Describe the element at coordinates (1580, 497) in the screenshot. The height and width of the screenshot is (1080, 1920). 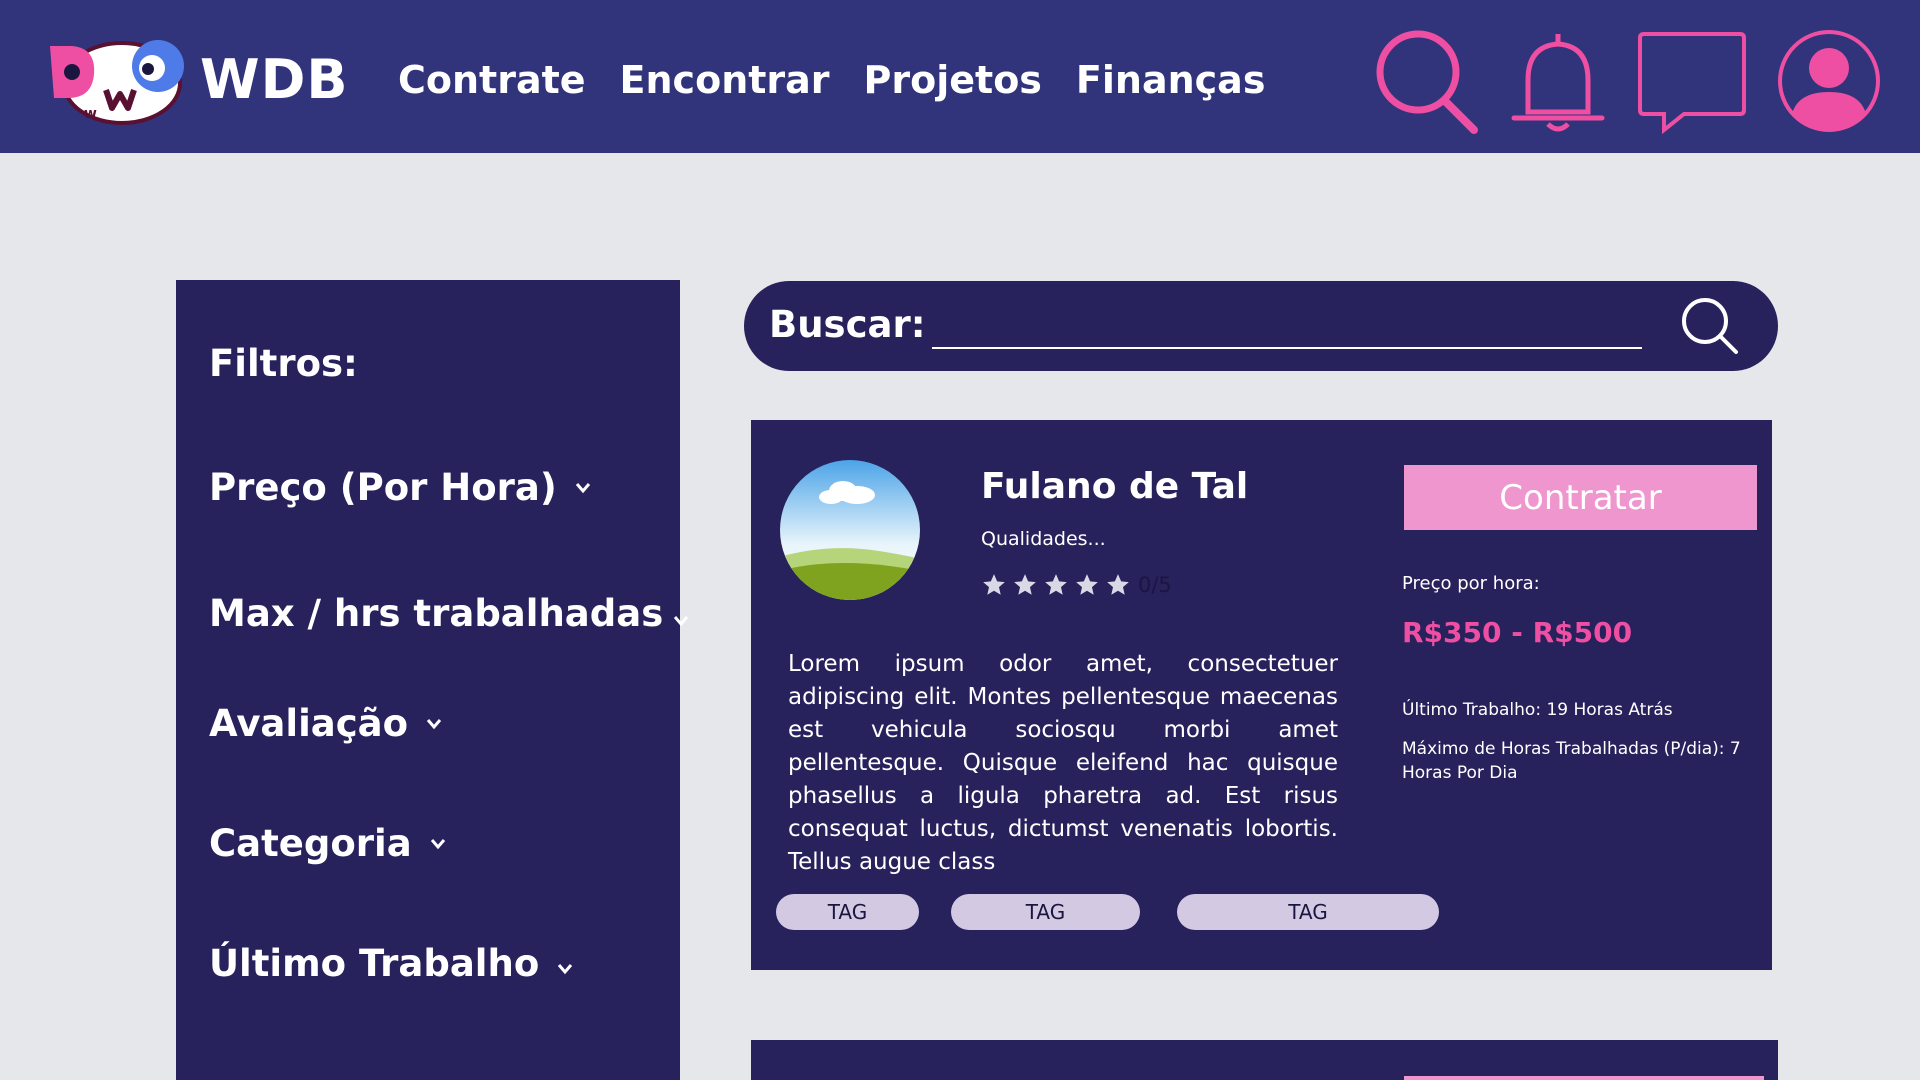
I see `hire-button: Contratar` at that location.